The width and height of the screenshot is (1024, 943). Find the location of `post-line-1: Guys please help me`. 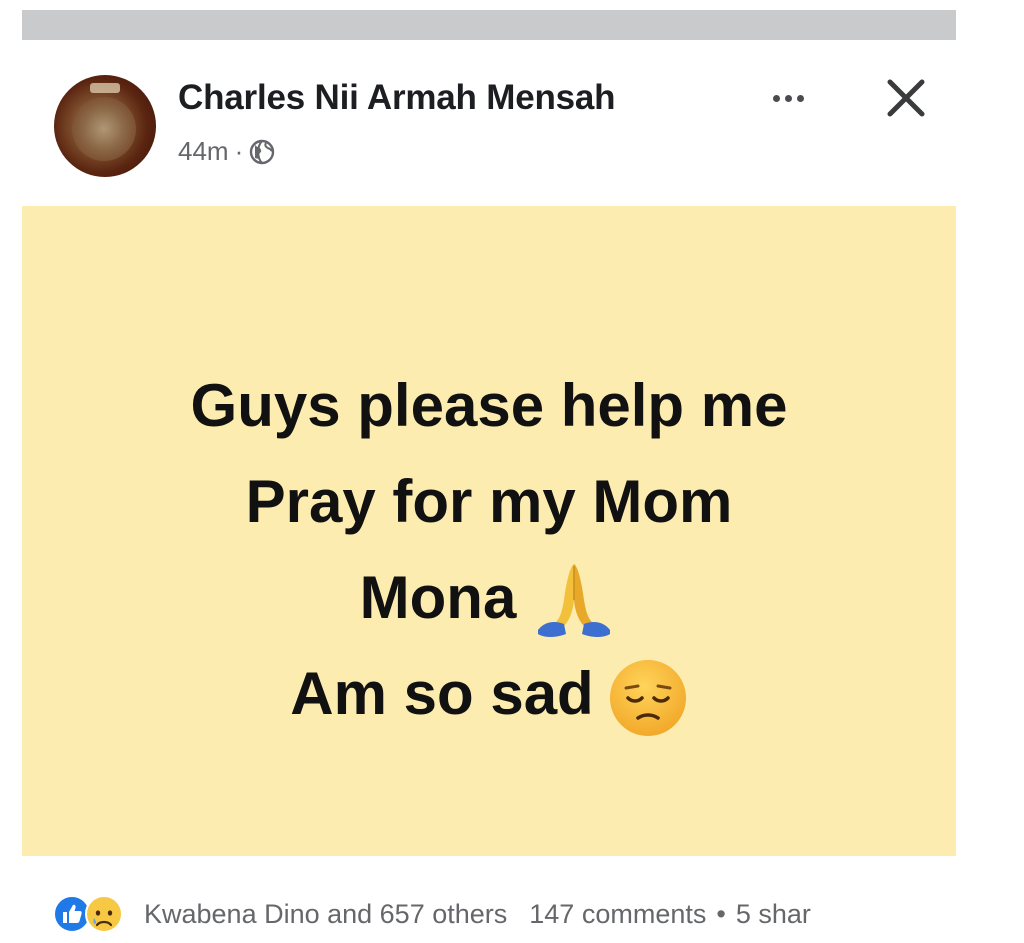

post-line-1: Guys please help me is located at coordinates (489, 405).